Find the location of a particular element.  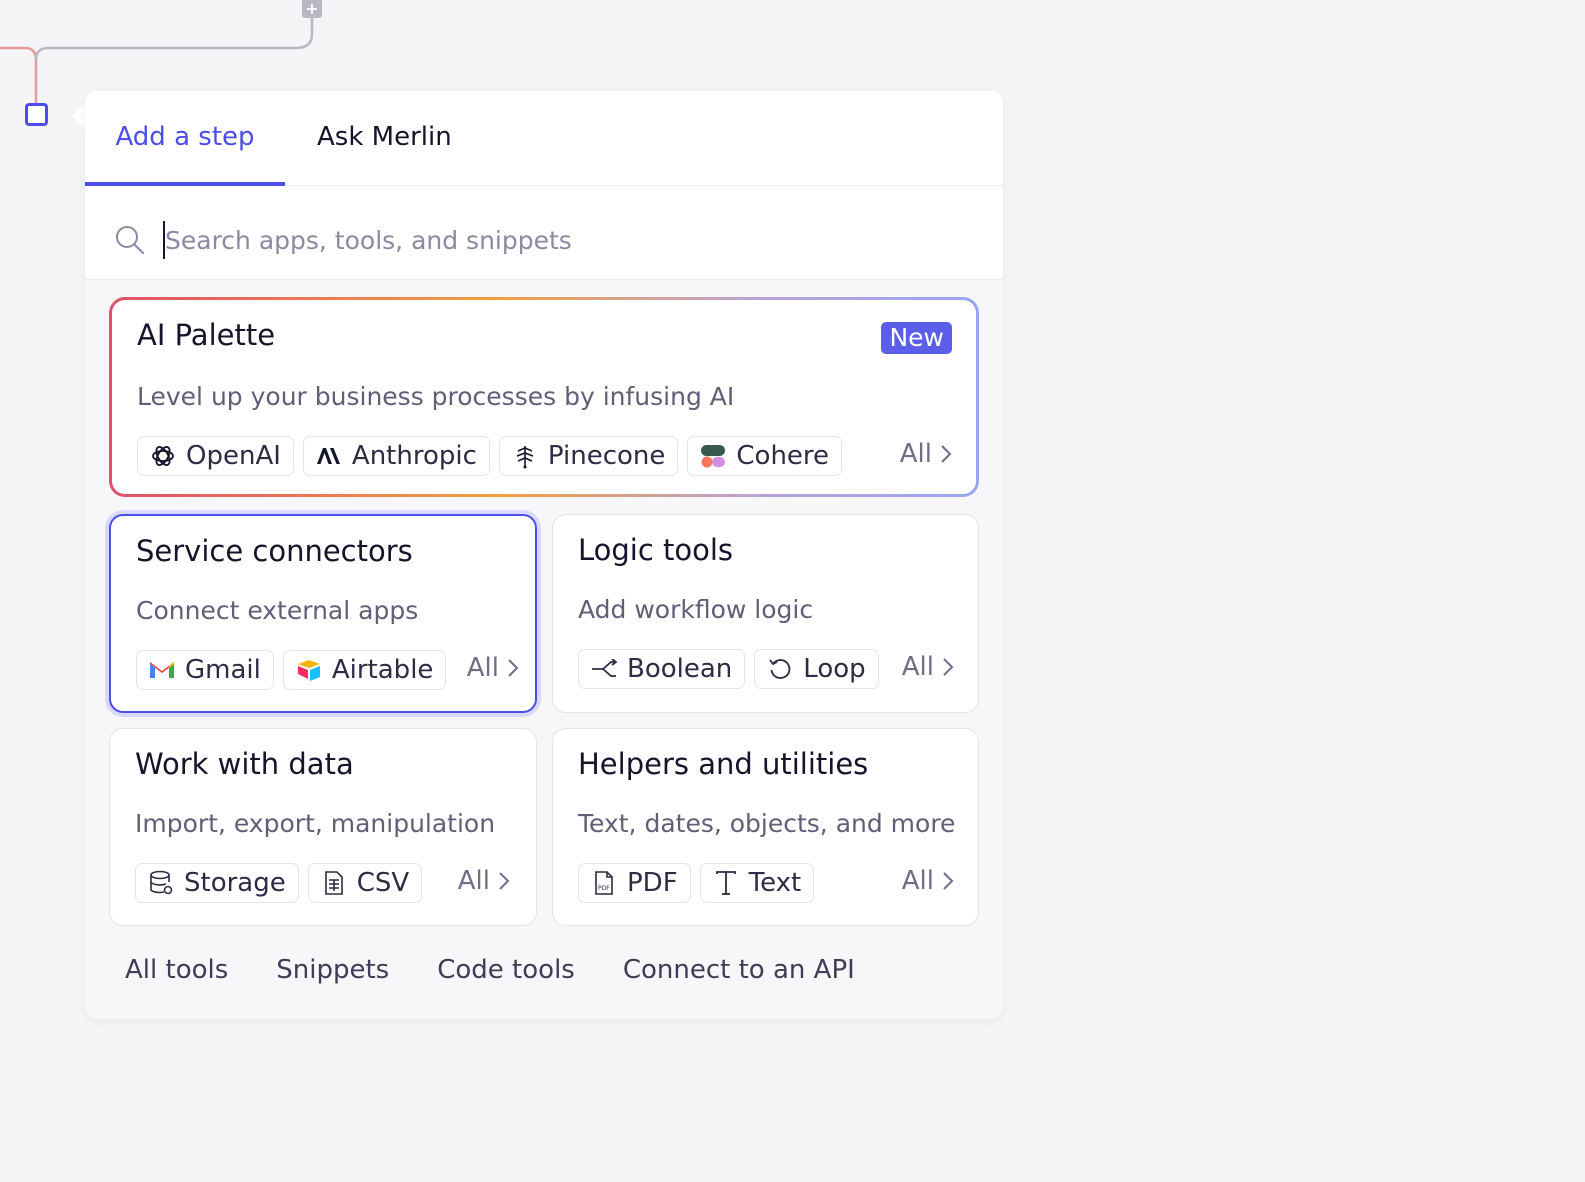

new-badge: New is located at coordinates (916, 338).